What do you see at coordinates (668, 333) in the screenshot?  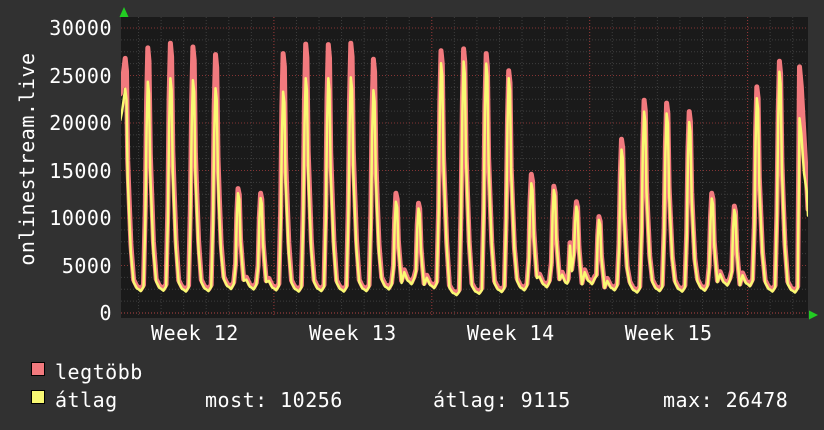 I see `x-week-label: Week 15` at bounding box center [668, 333].